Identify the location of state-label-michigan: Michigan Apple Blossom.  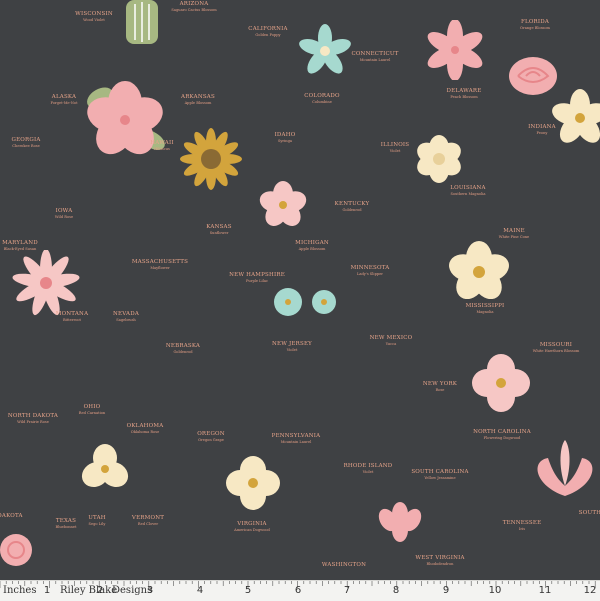
(312, 245).